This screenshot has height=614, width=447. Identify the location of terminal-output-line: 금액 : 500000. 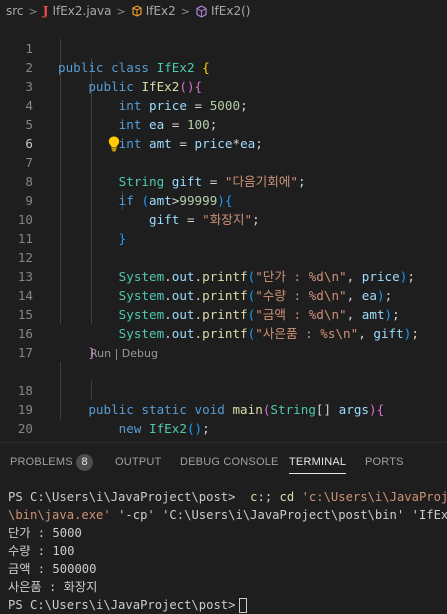
(52, 569).